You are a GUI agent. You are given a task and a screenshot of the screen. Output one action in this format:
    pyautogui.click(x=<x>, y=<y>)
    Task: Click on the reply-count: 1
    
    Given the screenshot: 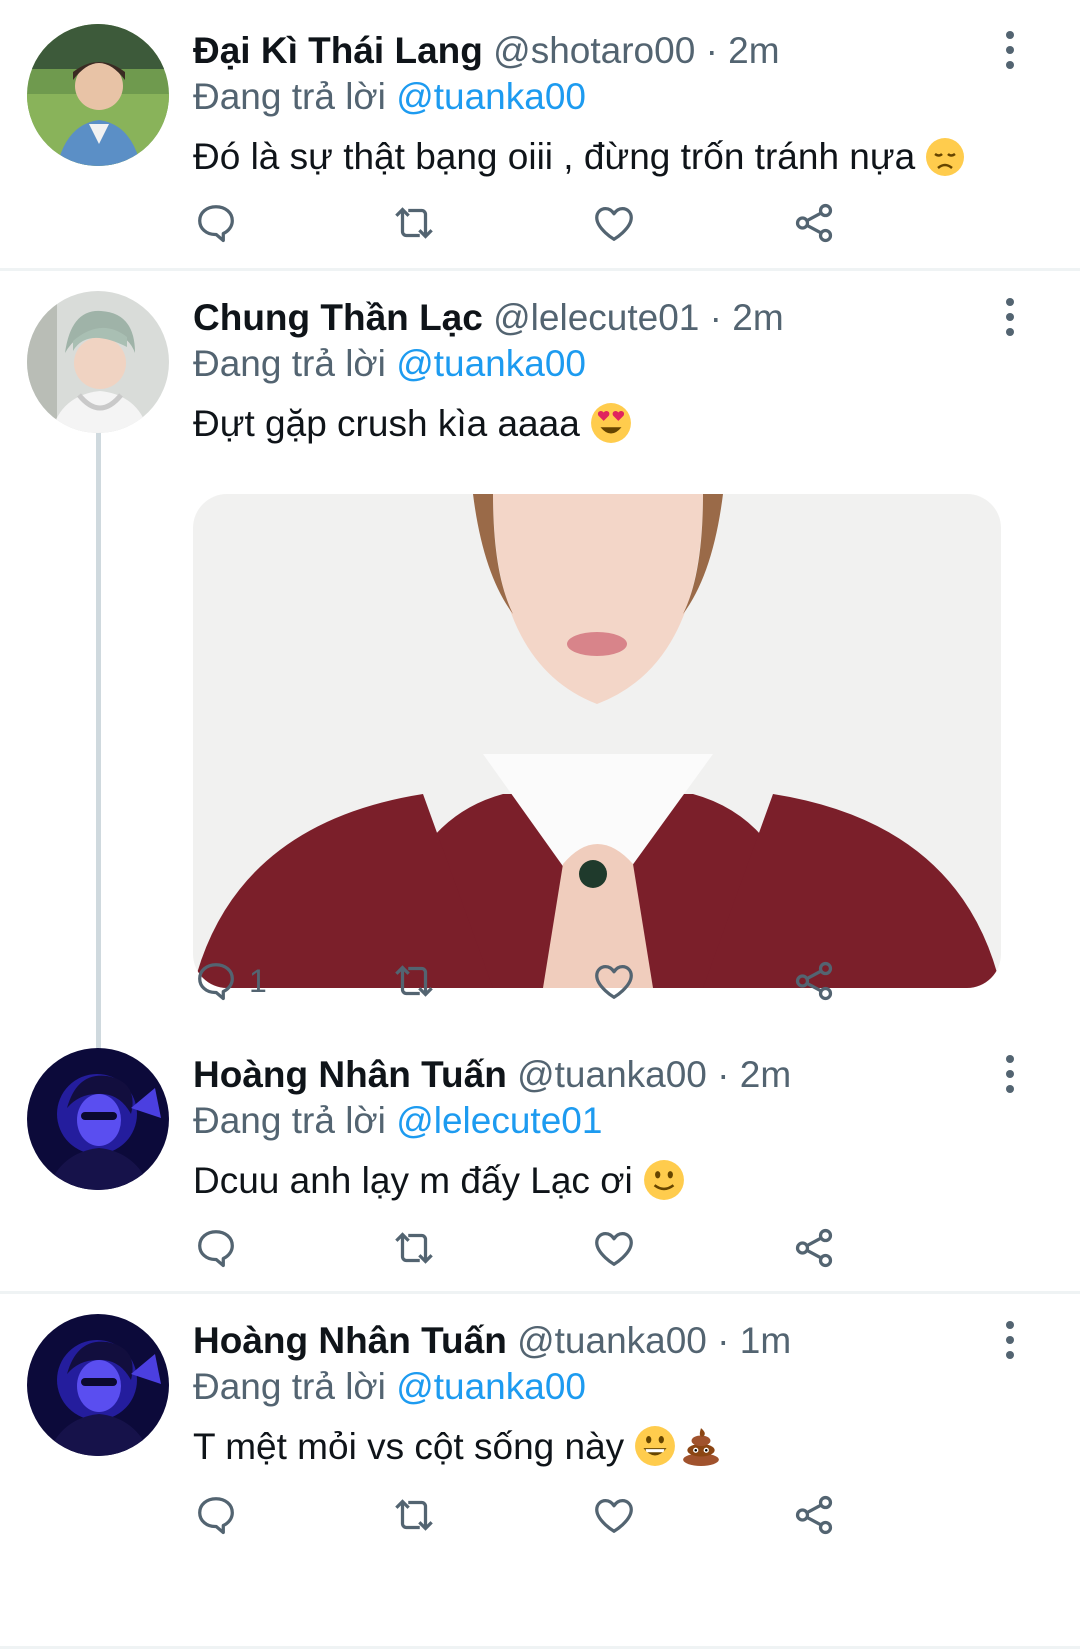 What is the action you would take?
    pyautogui.click(x=258, y=980)
    